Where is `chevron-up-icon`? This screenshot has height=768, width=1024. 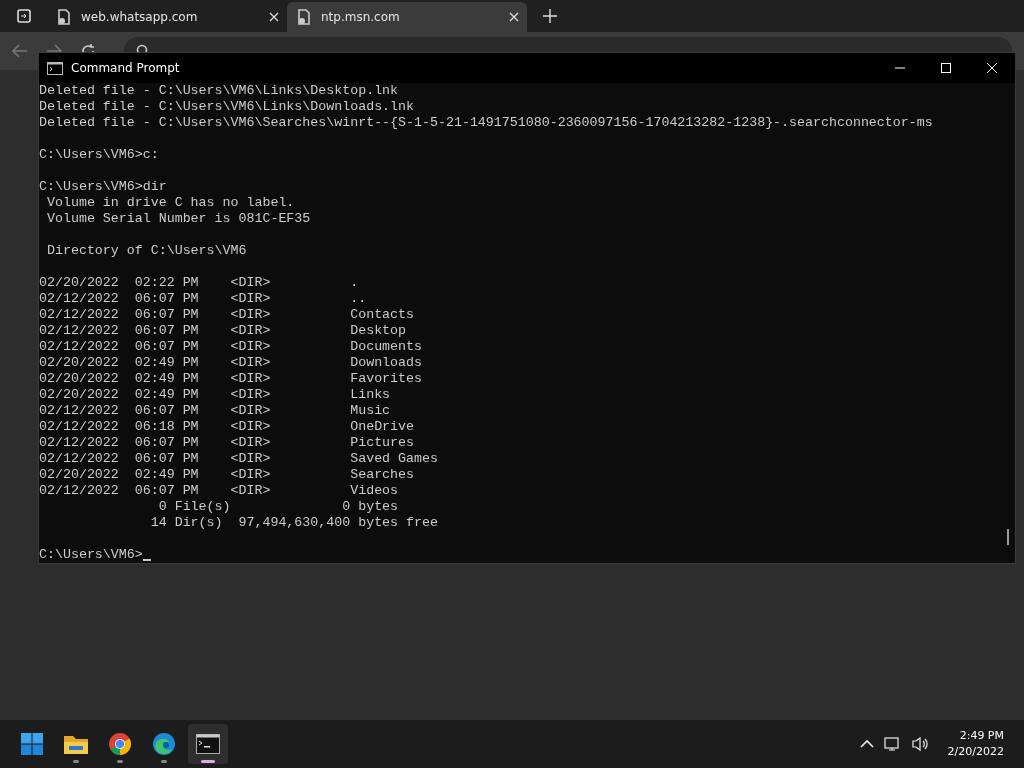
chevron-up-icon is located at coordinates (866, 744).